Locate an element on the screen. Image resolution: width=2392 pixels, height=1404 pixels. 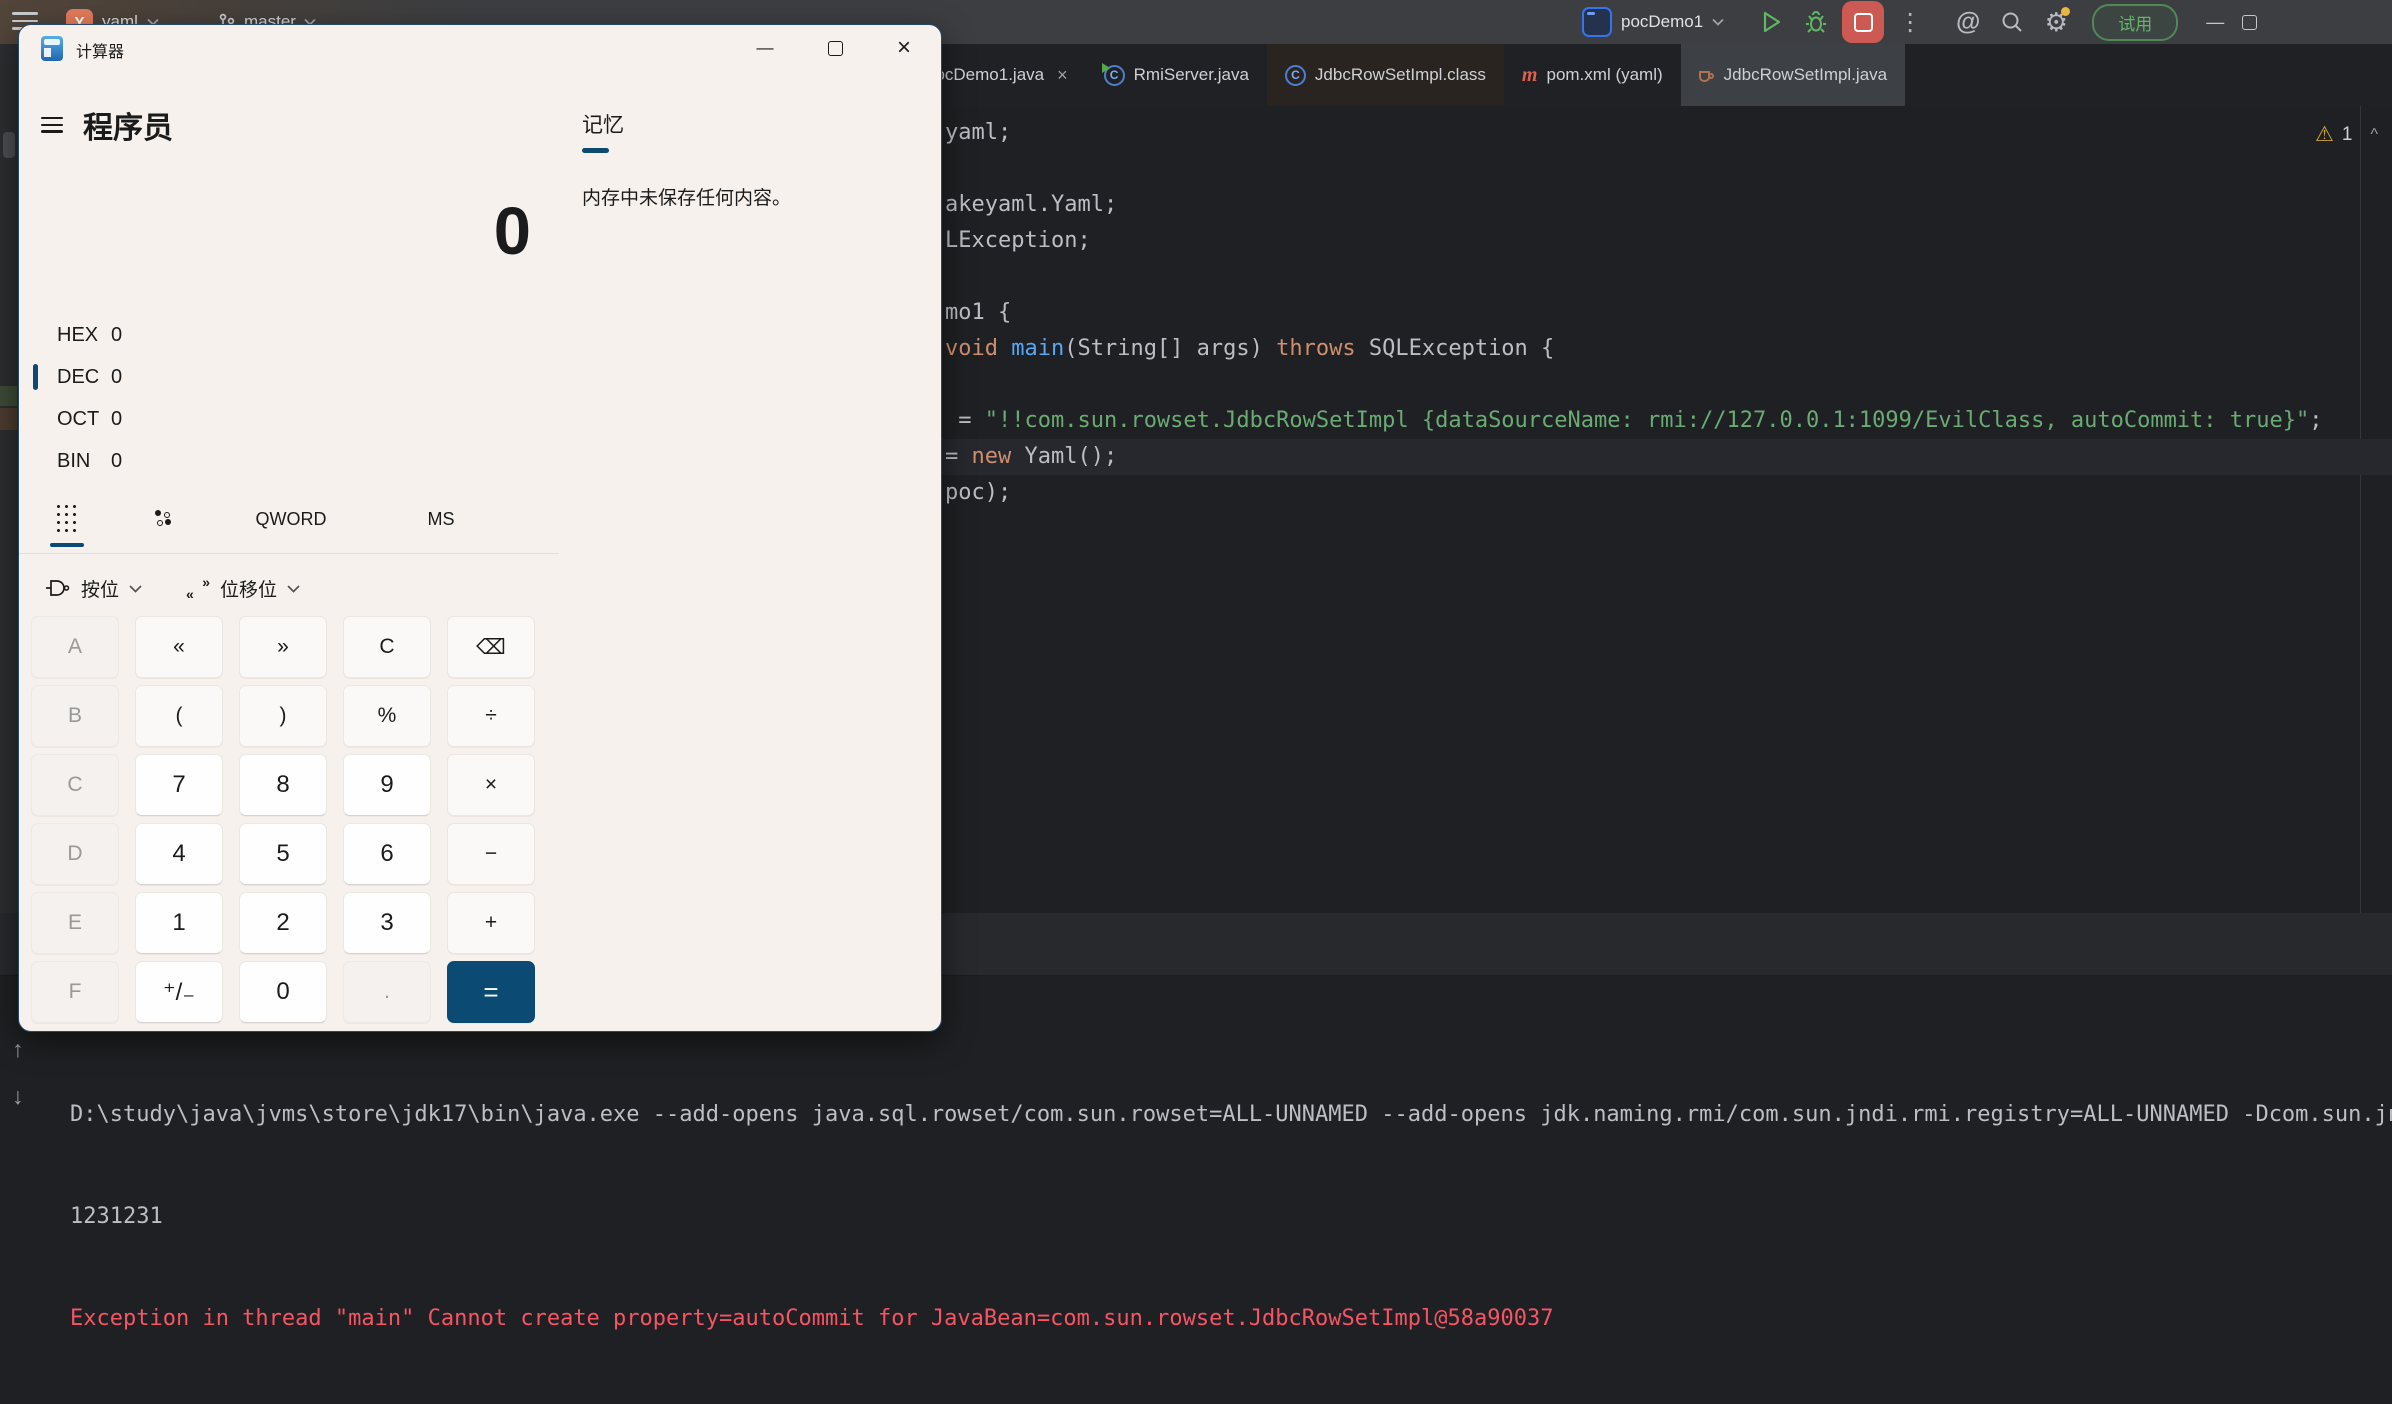
key-4: 4 is located at coordinates (179, 854).